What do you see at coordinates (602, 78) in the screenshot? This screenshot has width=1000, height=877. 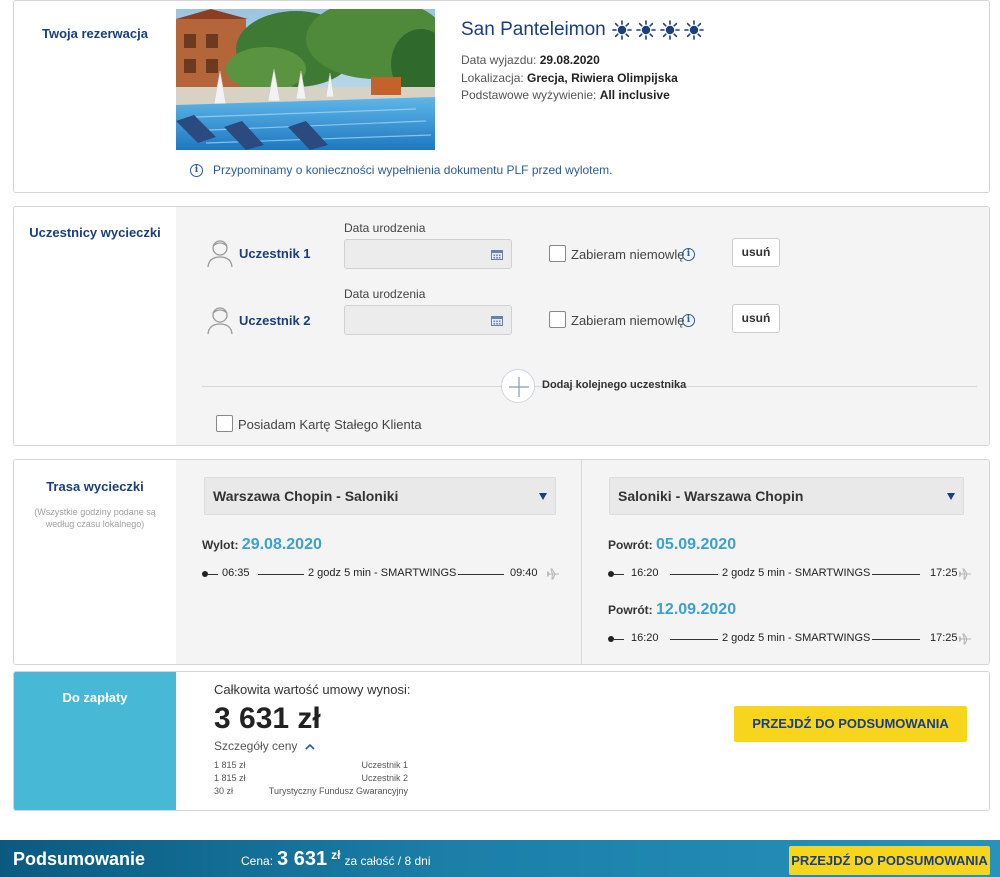 I see `location-value: Grecja, Riwiera Olimpijska` at bounding box center [602, 78].